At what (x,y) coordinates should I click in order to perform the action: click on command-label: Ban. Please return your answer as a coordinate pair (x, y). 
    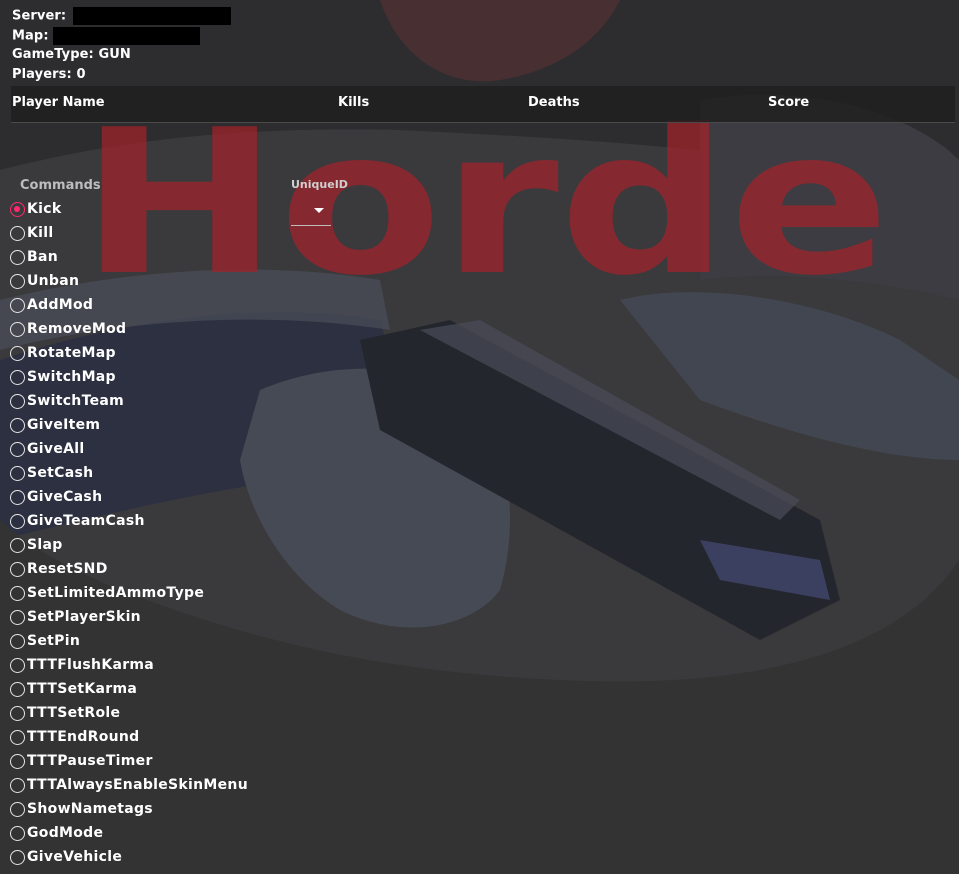
    Looking at the image, I should click on (42, 257).